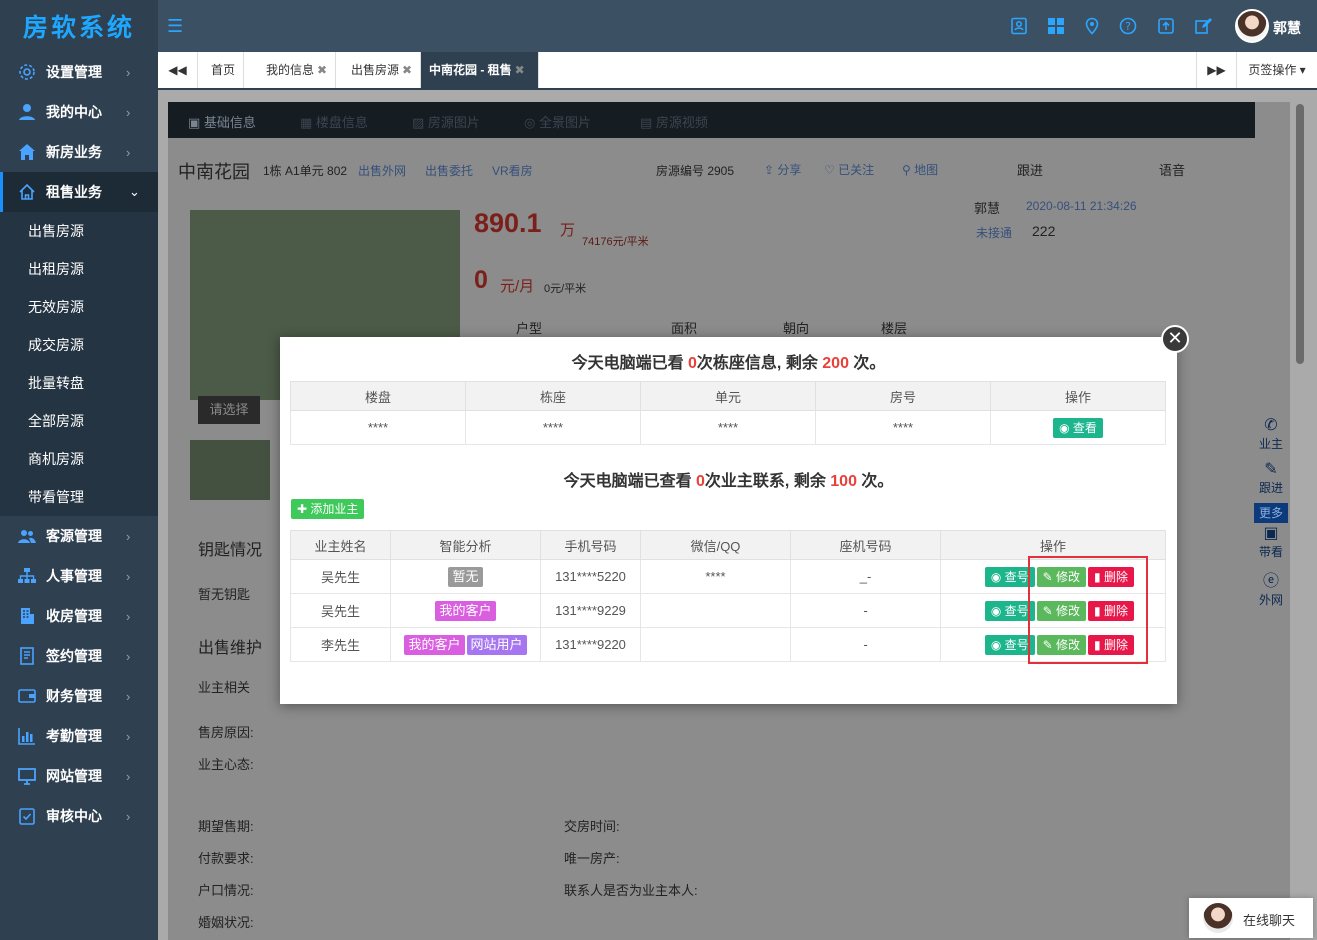  I want to click on analysis-cell: 我的客户, so click(465, 610).